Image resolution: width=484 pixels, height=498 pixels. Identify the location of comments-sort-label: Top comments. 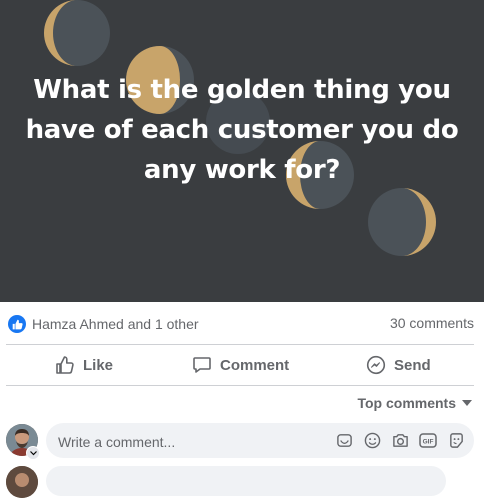
(406, 403).